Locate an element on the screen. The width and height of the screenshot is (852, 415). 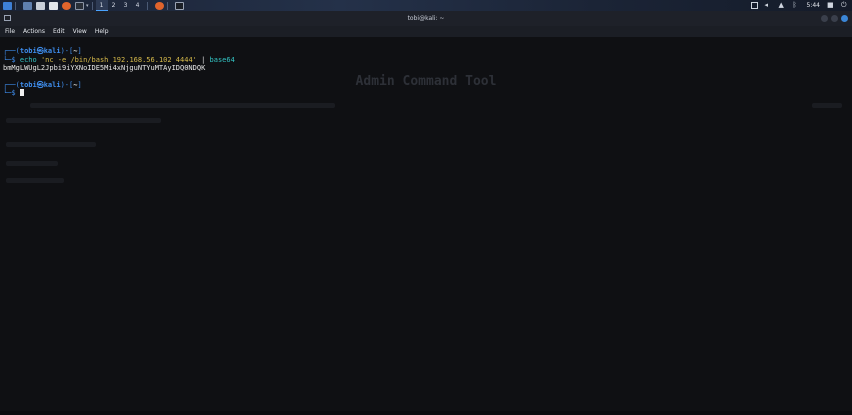
file-manager-icon is located at coordinates (40, 5).